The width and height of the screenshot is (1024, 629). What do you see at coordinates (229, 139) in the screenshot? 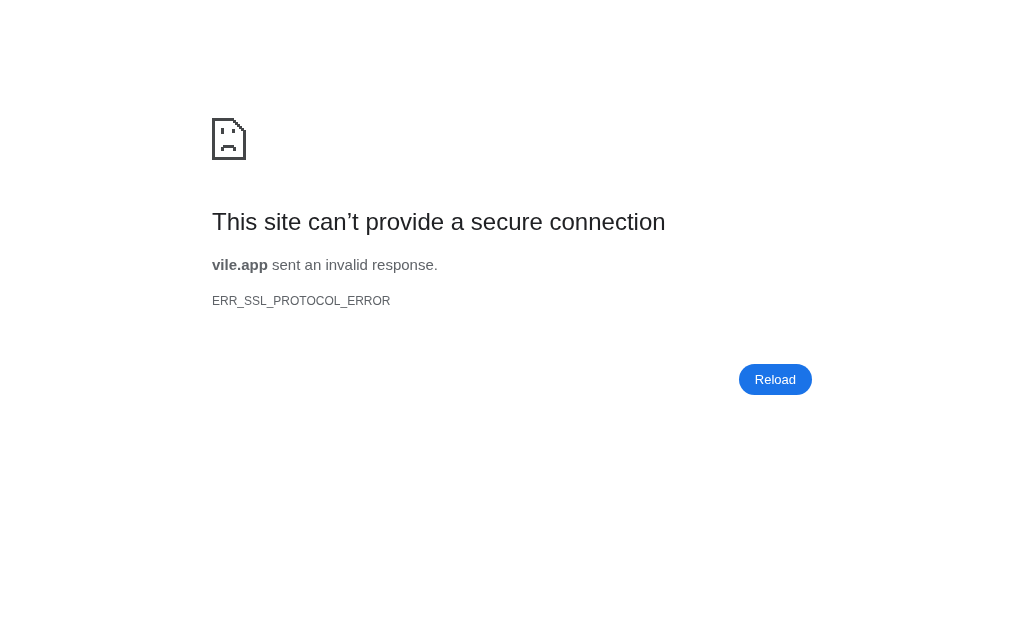
I see `sad-page-icon` at bounding box center [229, 139].